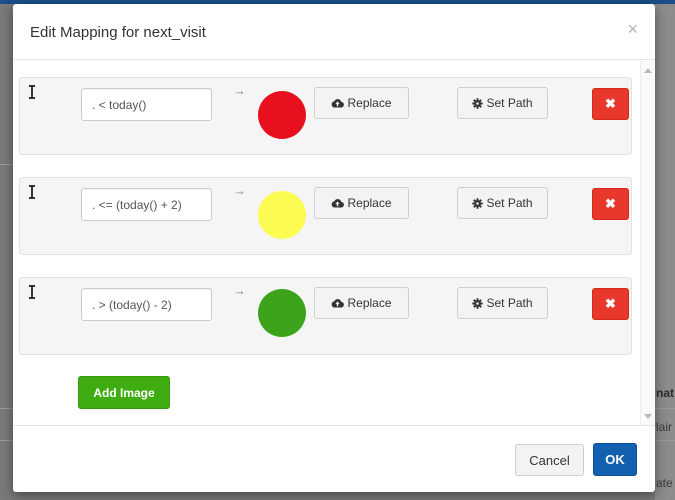 This screenshot has width=675, height=500. What do you see at coordinates (282, 215) in the screenshot?
I see `image-preview-yellow` at bounding box center [282, 215].